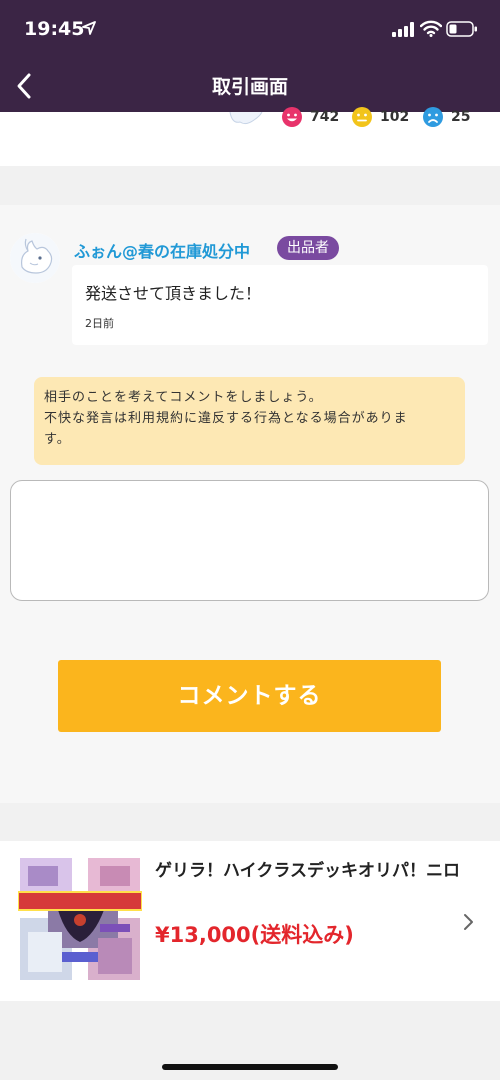 The height and width of the screenshot is (1080, 500). What do you see at coordinates (162, 250) in the screenshot?
I see `commenter-username: ふぉん@春の在庫処分中` at bounding box center [162, 250].